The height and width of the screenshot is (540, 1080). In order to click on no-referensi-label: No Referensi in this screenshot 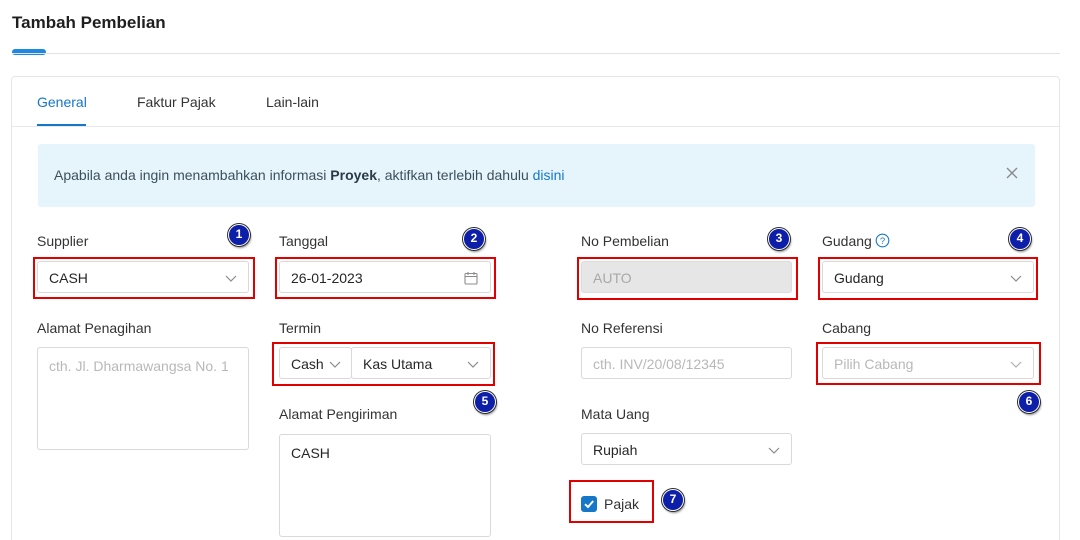, I will do `click(622, 328)`.